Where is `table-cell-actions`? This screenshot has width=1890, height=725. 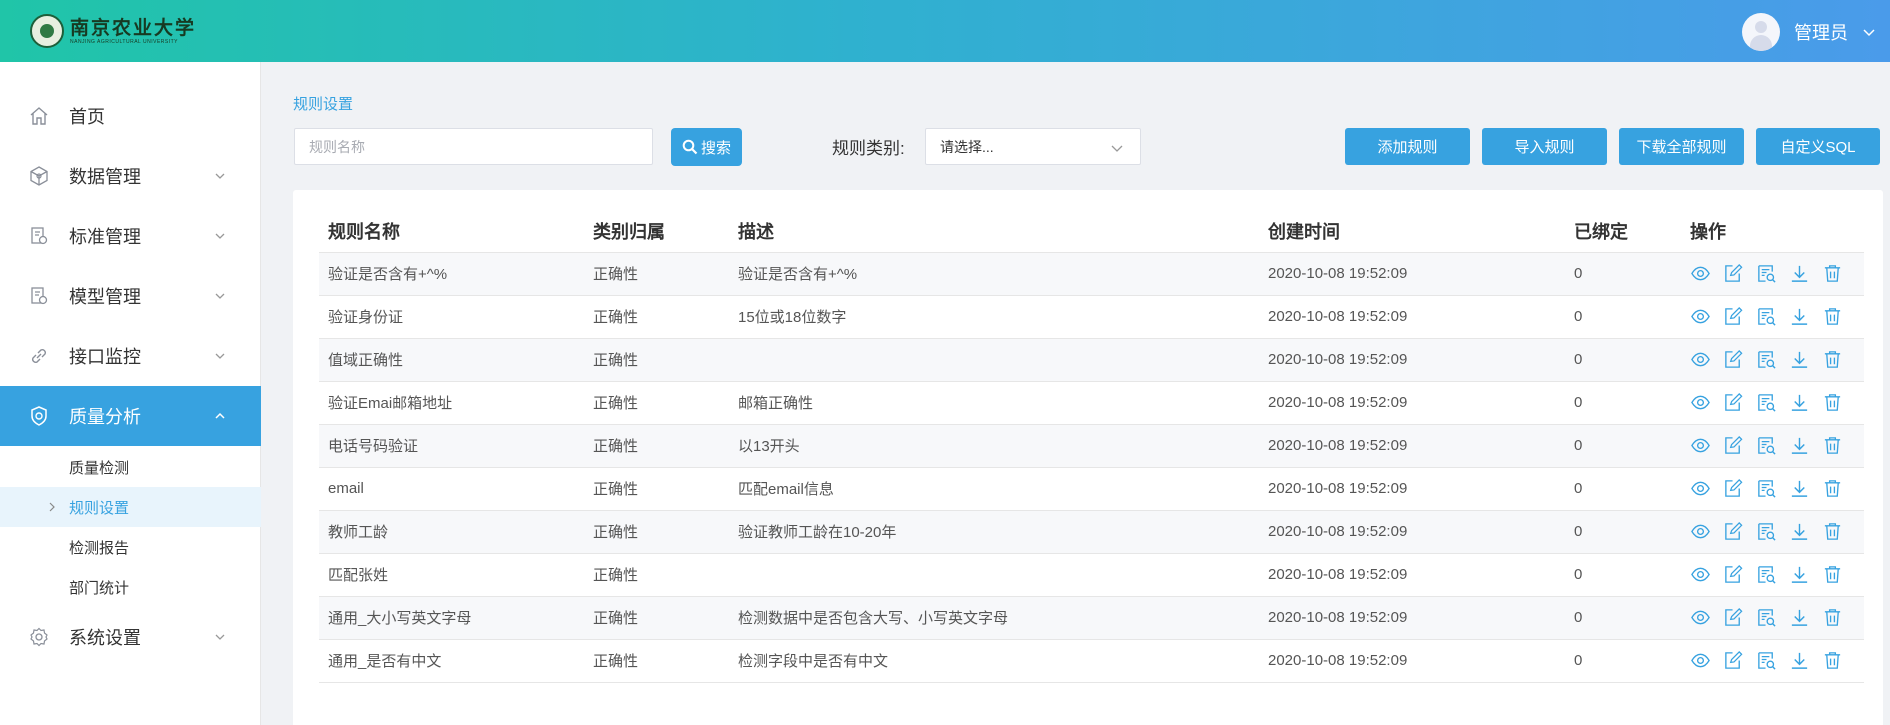 table-cell-actions is located at coordinates (1772, 661).